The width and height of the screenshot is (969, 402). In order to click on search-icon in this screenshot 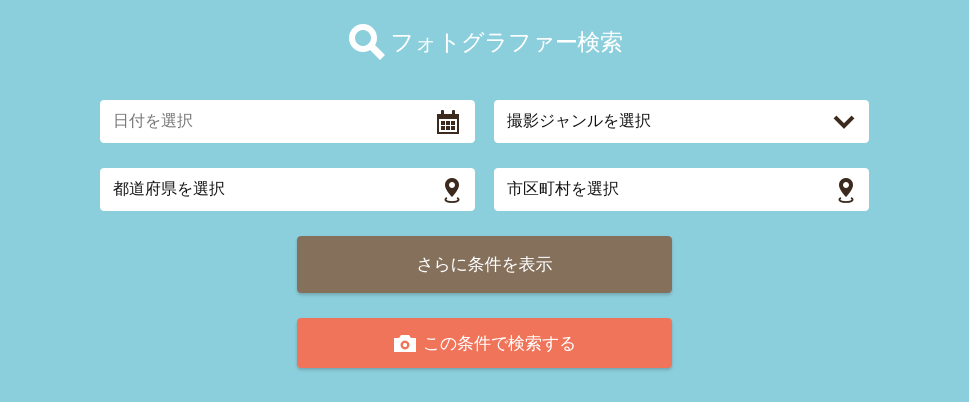, I will do `click(366, 42)`.